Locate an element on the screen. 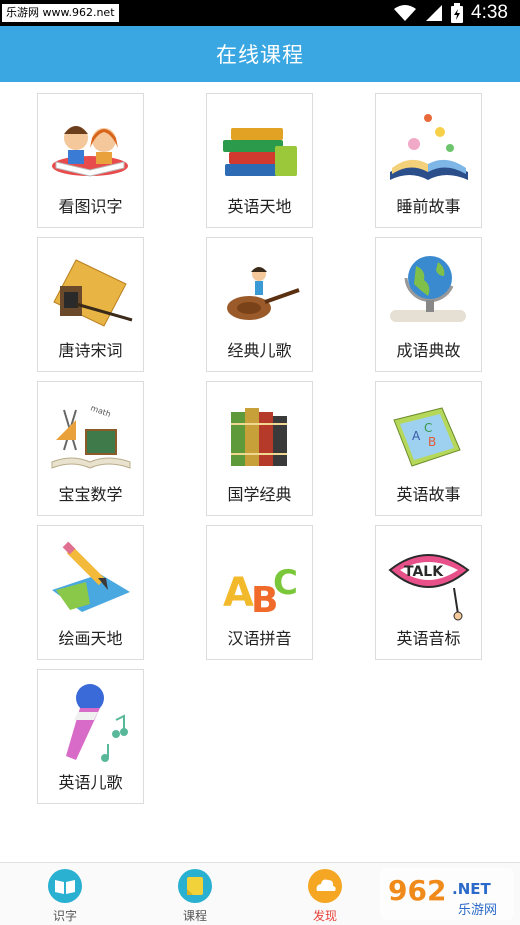  watermark-text: 乐游网 www.962.net is located at coordinates (60, 13).